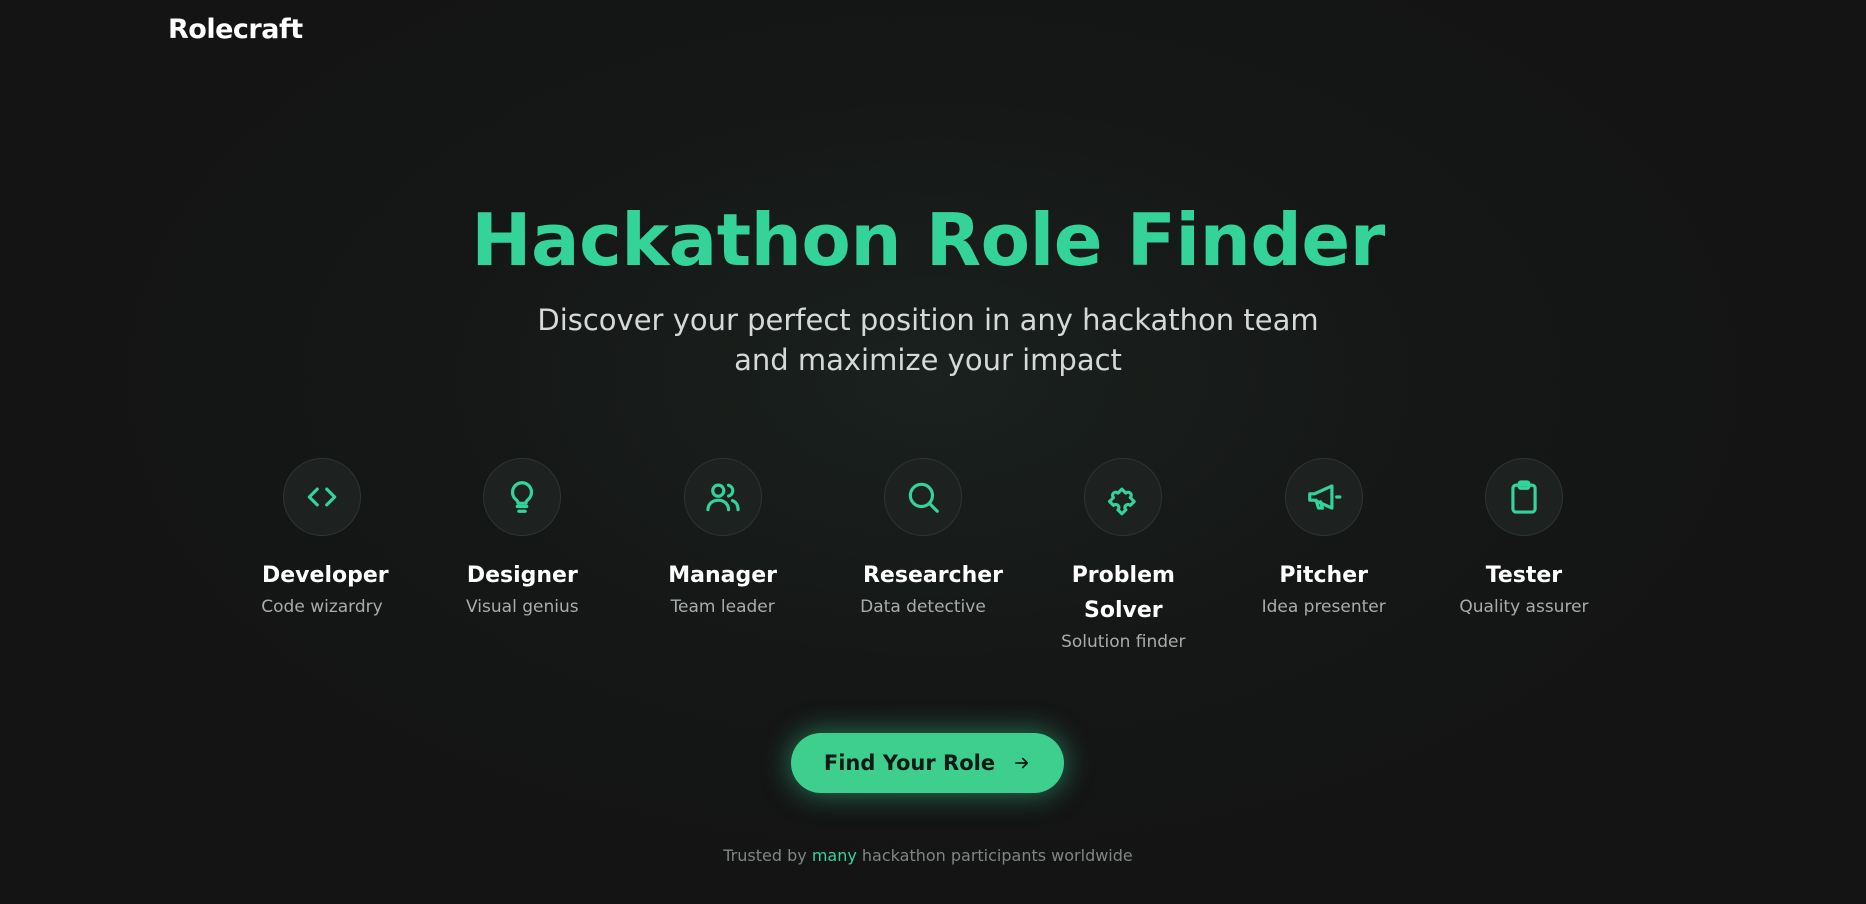 Image resolution: width=1866 pixels, height=904 pixels. What do you see at coordinates (1123, 556) in the screenshot?
I see `role-problem-solver: Problem Solver Solution finder` at bounding box center [1123, 556].